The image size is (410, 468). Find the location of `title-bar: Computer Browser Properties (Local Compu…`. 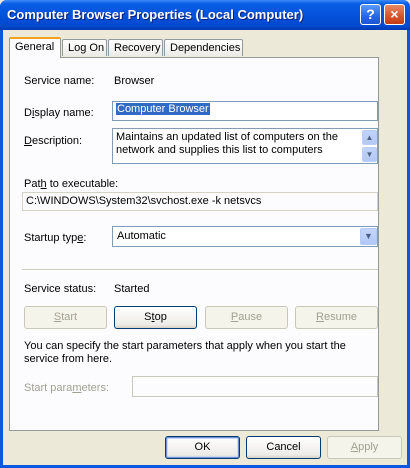

title-bar: Computer Browser Properties (Local Compu… is located at coordinates (205, 15).